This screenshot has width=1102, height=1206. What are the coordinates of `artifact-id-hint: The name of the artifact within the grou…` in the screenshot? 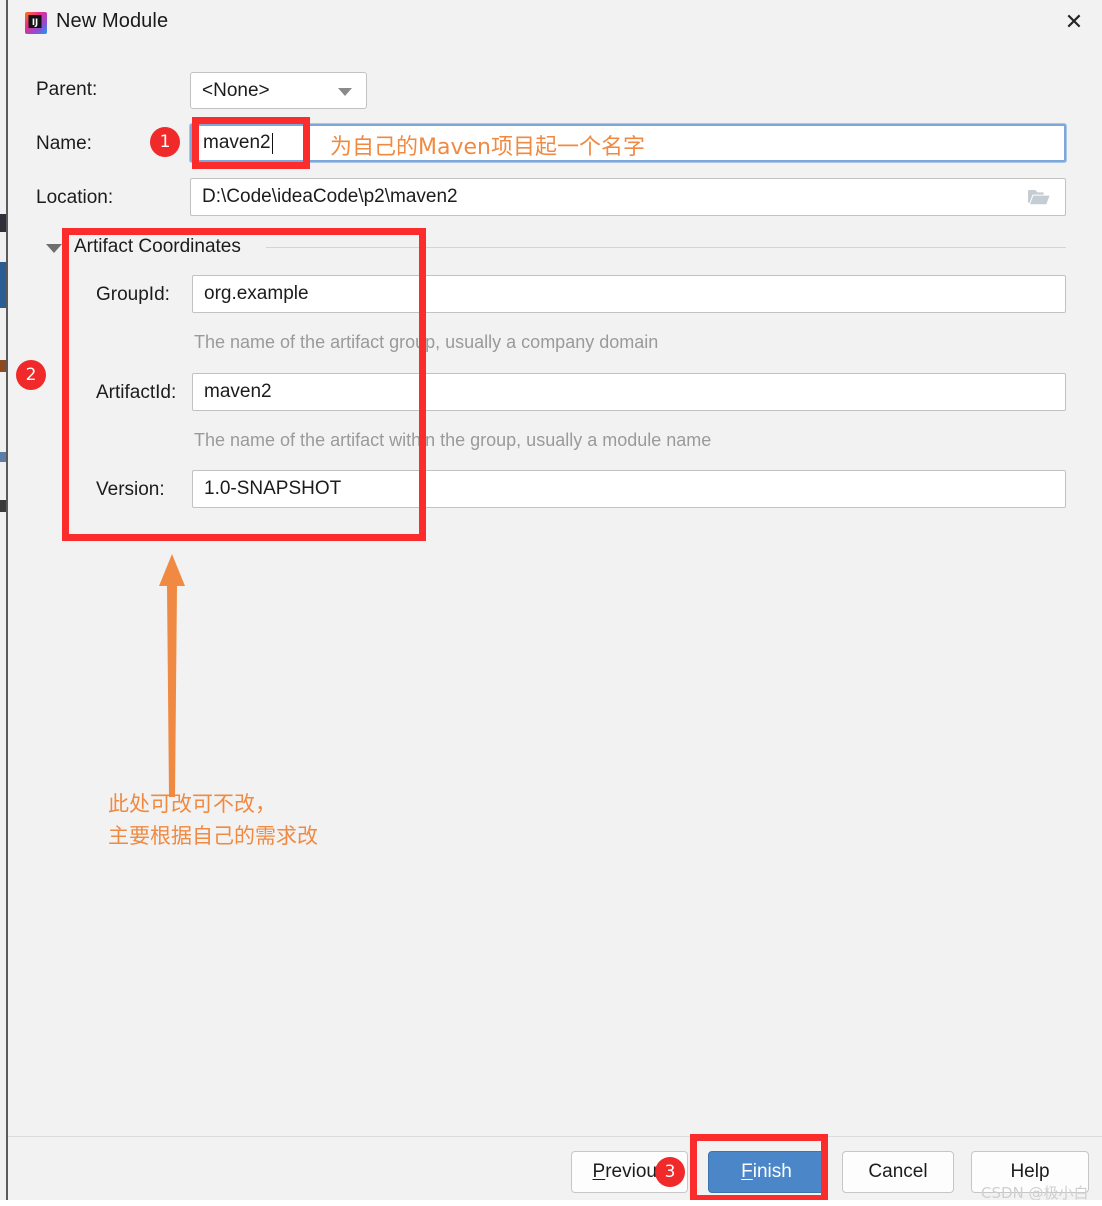 It's located at (453, 440).